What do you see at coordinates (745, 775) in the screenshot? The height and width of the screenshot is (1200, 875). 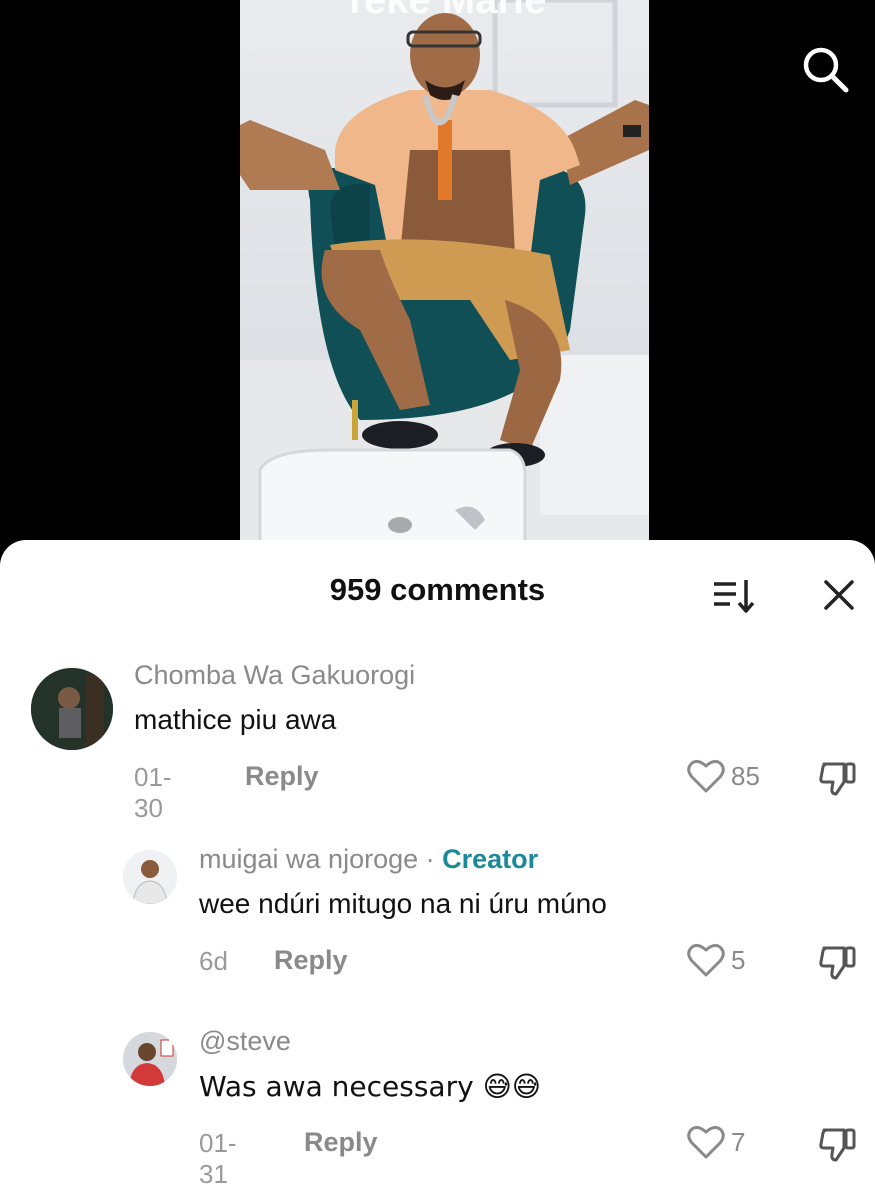 I see `like-count: 85` at bounding box center [745, 775].